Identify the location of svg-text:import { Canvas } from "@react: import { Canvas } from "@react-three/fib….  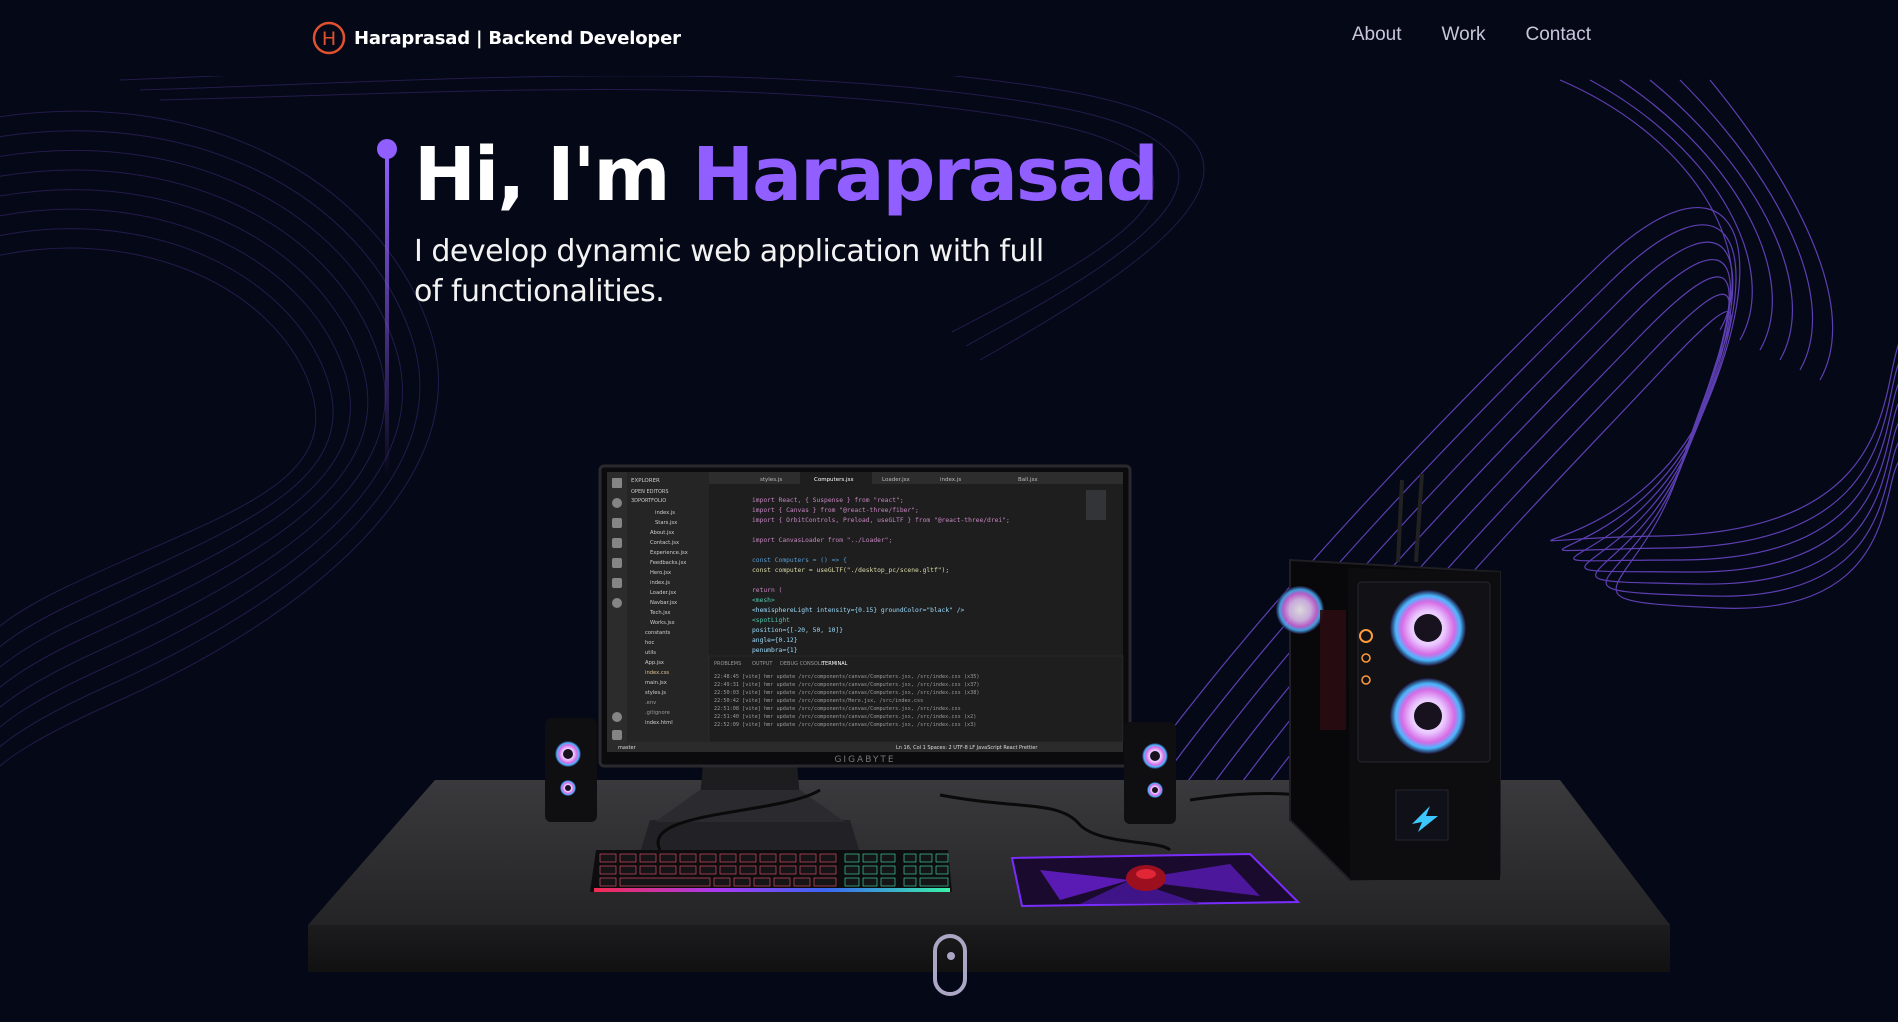
(835, 510).